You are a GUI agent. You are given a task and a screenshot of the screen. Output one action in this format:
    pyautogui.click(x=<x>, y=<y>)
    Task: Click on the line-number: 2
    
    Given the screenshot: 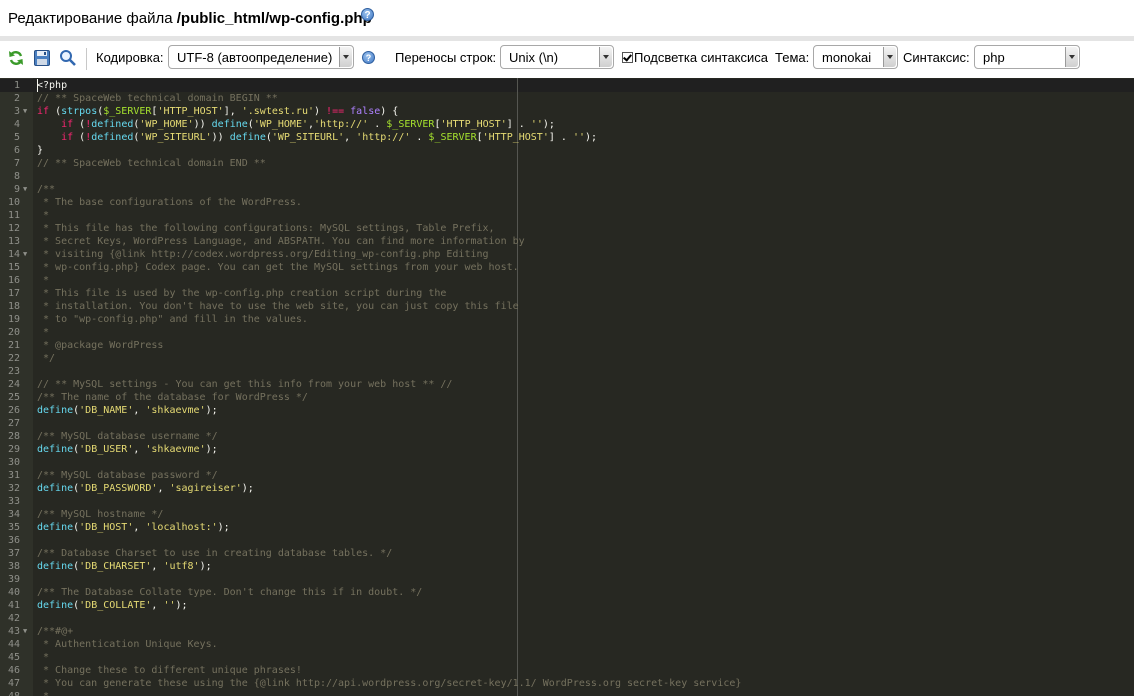 What is the action you would take?
    pyautogui.click(x=16, y=98)
    